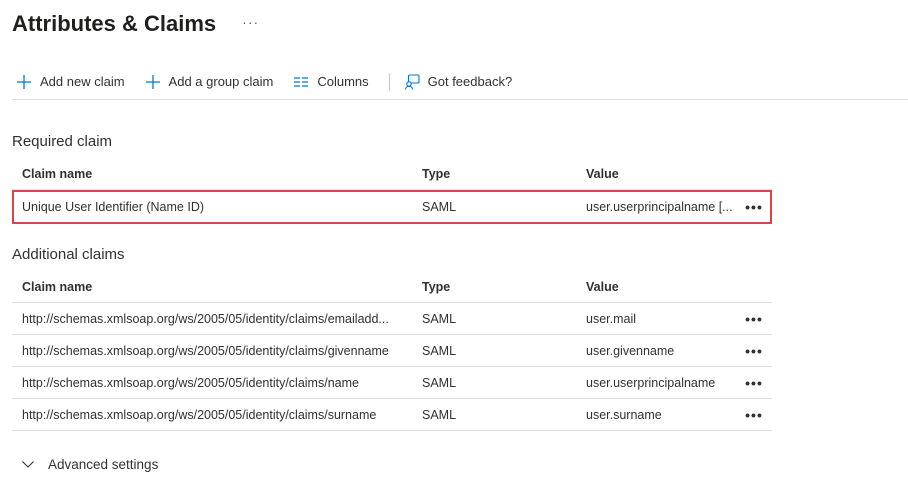 This screenshot has width=908, height=490. What do you see at coordinates (250, 22) in the screenshot?
I see `more-options-button: ···` at bounding box center [250, 22].